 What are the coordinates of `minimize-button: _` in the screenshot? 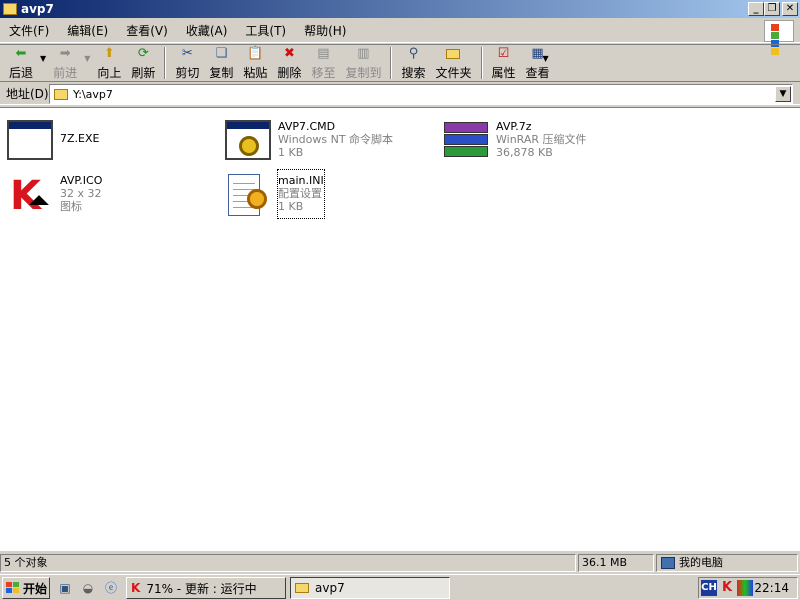 It's located at (756, 9).